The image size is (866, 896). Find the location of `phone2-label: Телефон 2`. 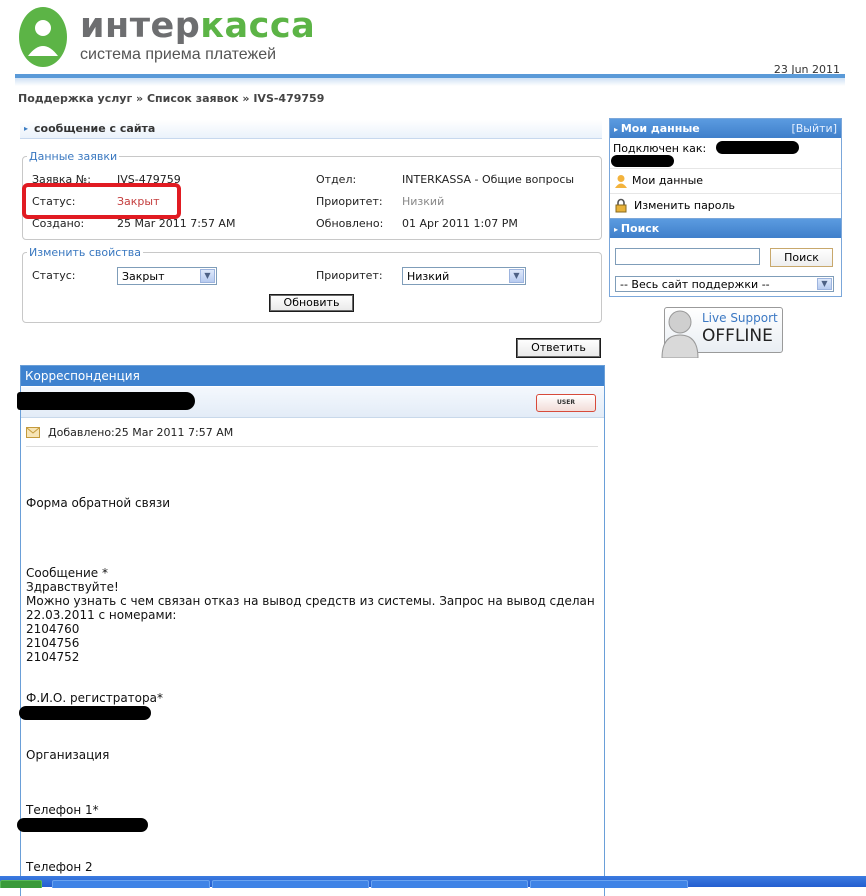

phone2-label: Телефон 2 is located at coordinates (59, 867).